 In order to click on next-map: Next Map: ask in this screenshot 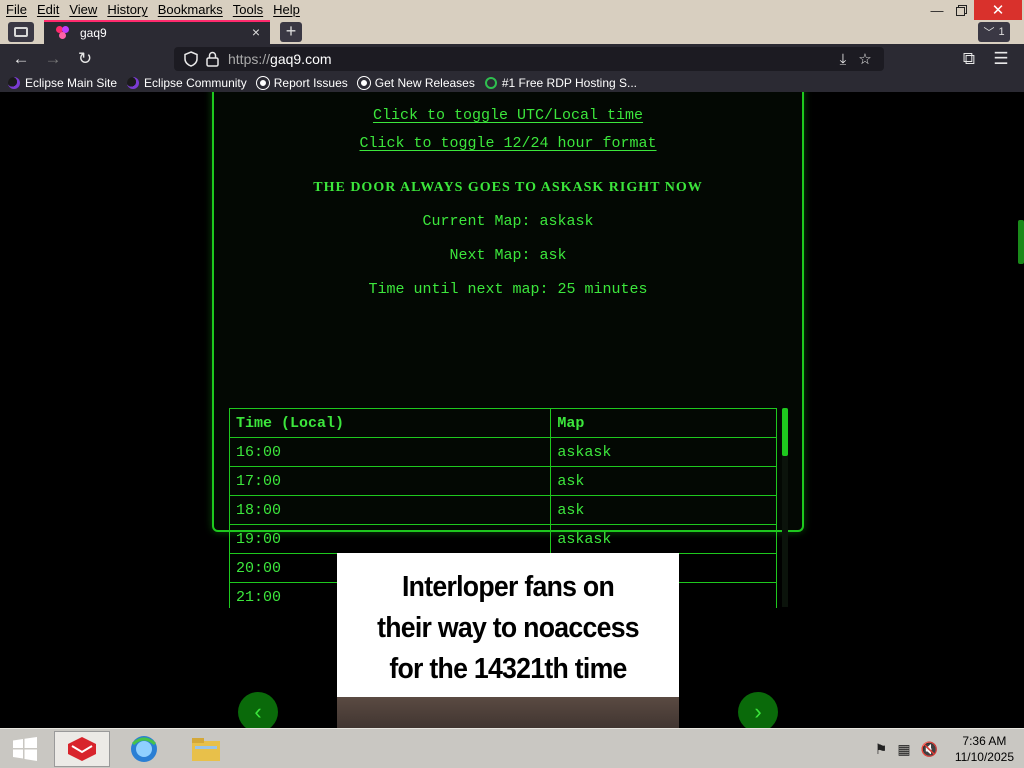, I will do `click(508, 255)`.